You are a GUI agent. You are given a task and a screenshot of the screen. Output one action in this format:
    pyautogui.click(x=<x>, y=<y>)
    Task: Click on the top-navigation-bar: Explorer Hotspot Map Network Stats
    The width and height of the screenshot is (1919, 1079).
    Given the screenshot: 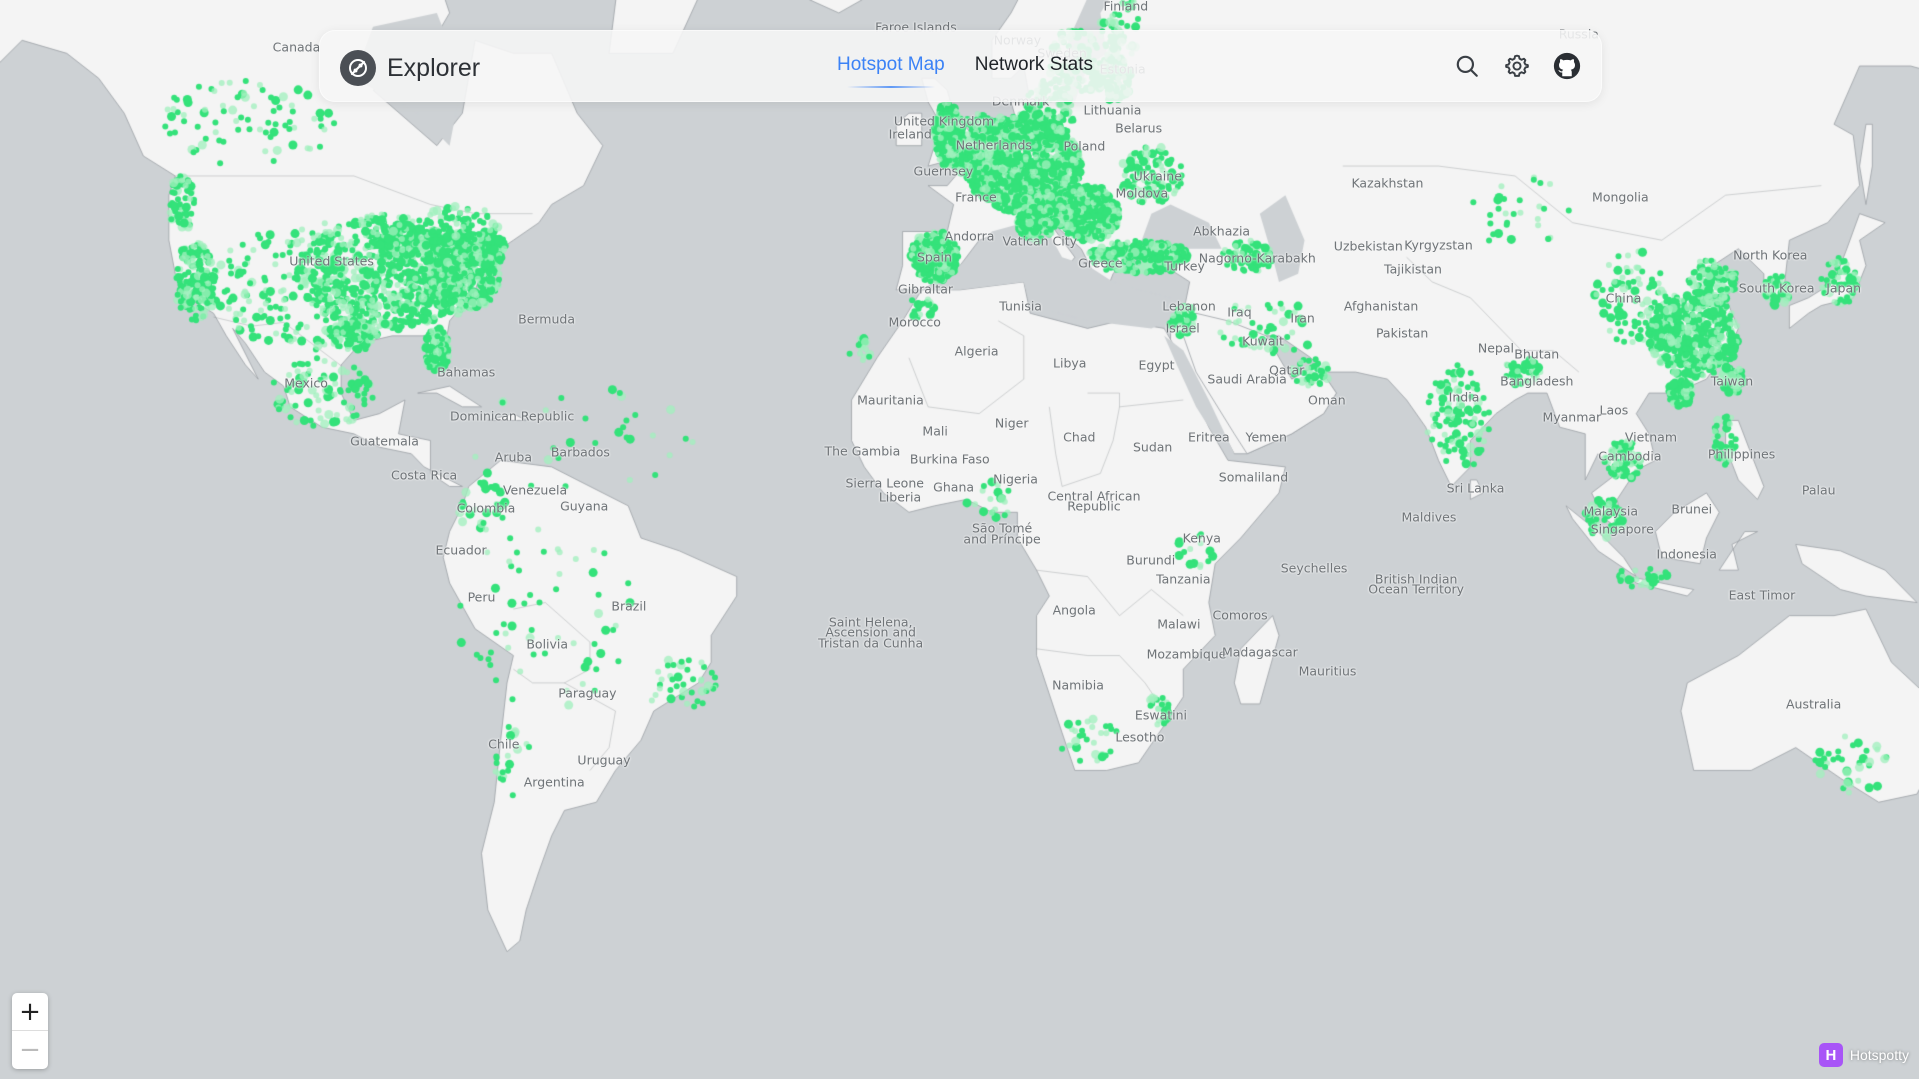 What is the action you would take?
    pyautogui.click(x=960, y=66)
    